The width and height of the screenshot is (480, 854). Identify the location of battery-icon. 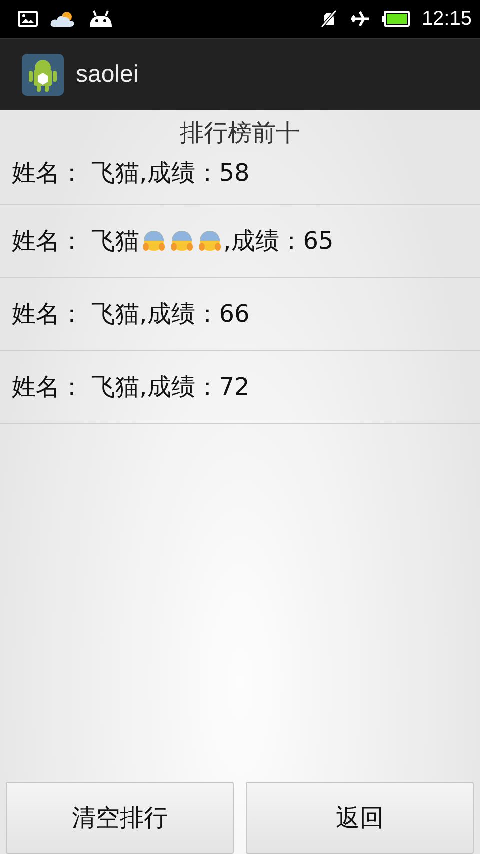
(396, 19).